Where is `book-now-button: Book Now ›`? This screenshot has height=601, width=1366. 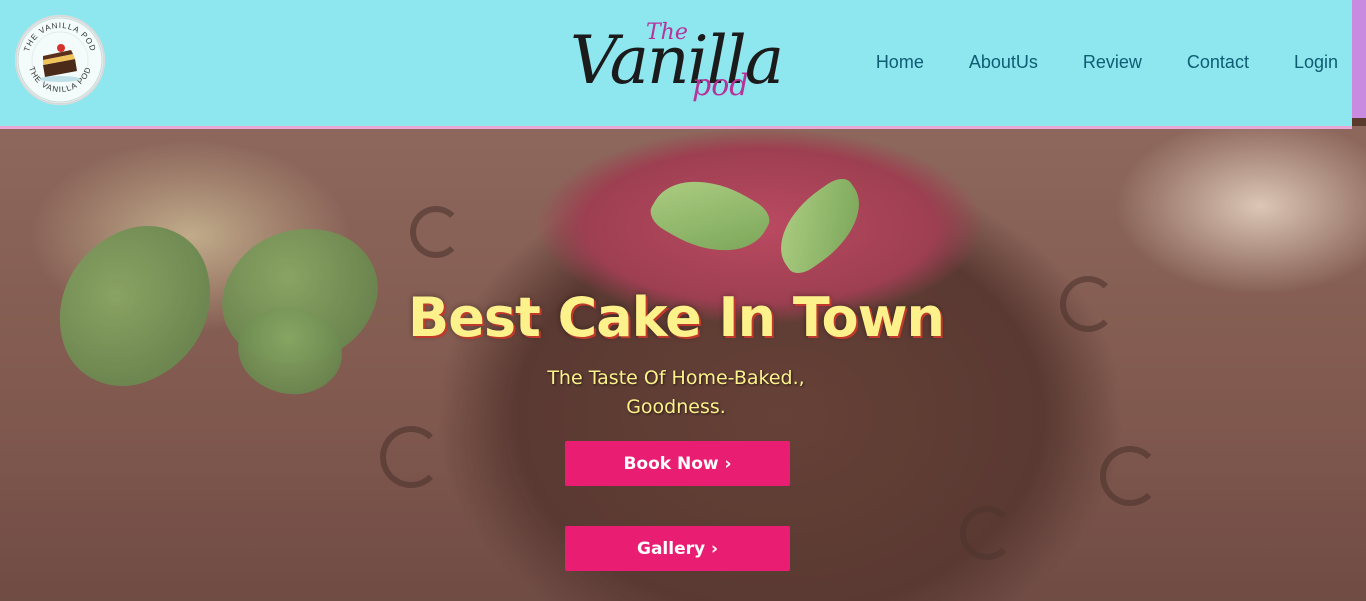 book-now-button: Book Now › is located at coordinates (677, 463).